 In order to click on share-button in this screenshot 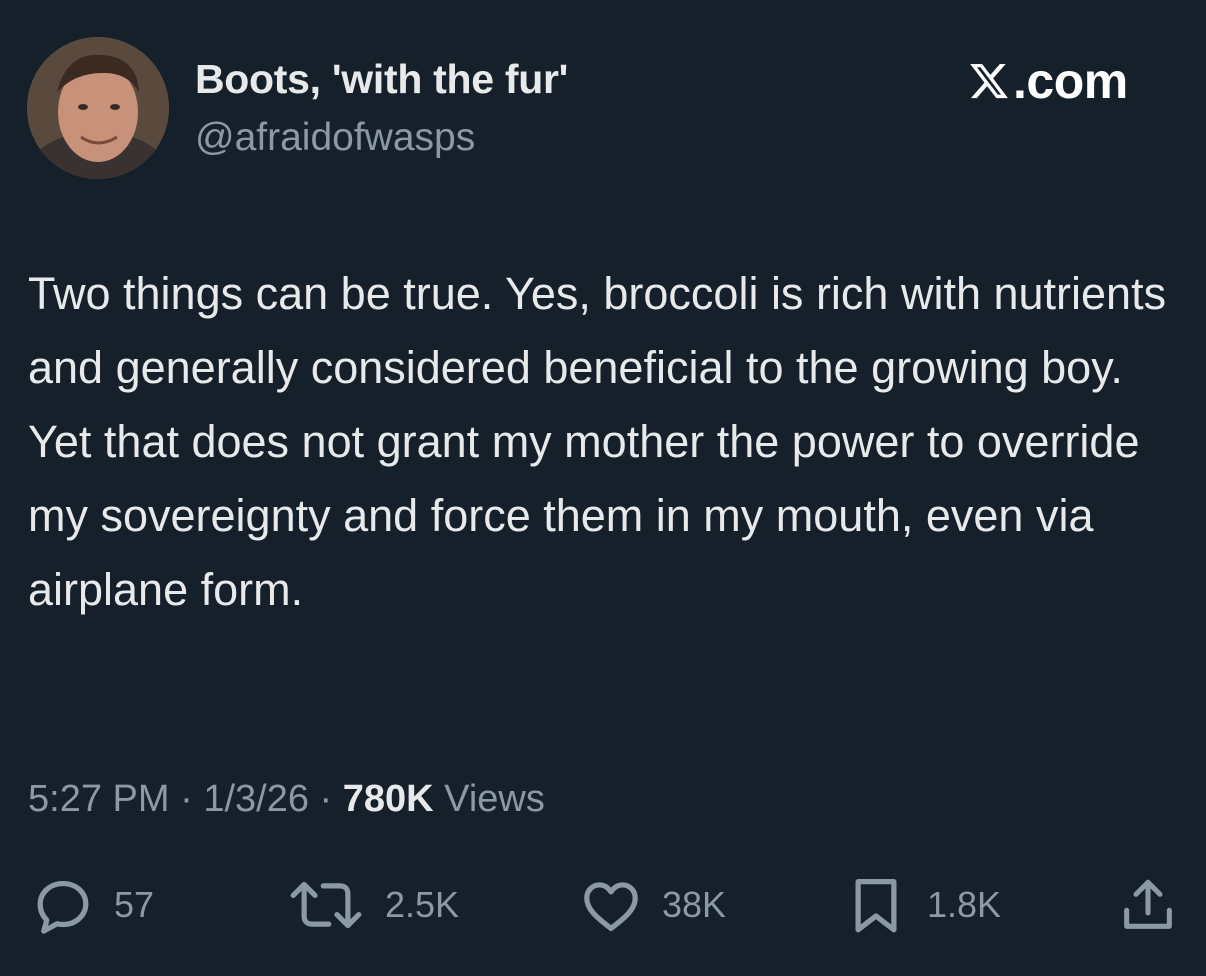, I will do `click(1148, 905)`.